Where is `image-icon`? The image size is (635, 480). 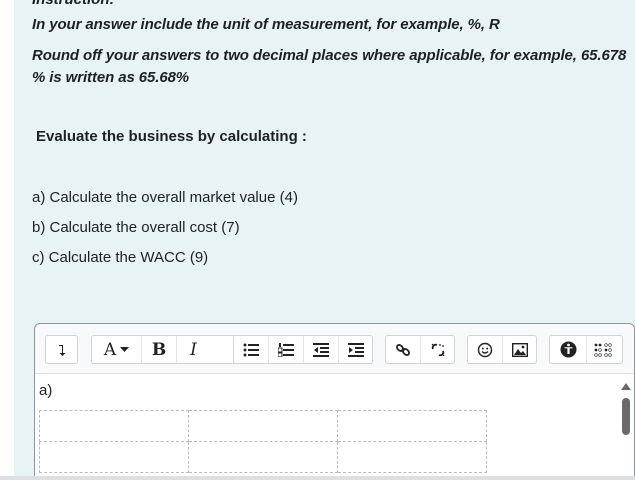 image-icon is located at coordinates (519, 349).